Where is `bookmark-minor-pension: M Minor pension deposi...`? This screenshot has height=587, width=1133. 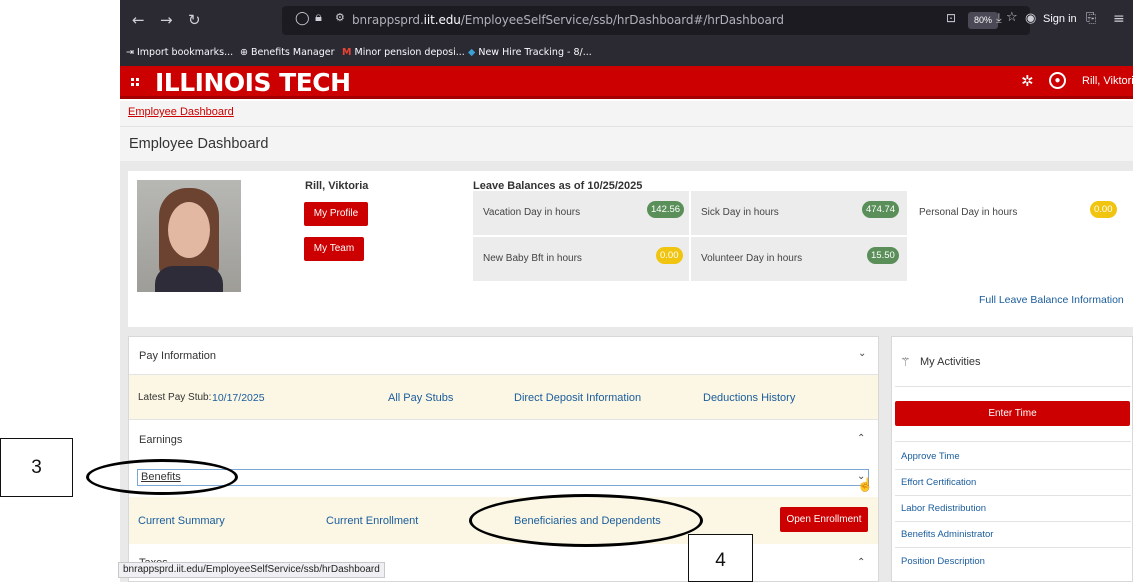
bookmark-minor-pension: M Minor pension deposi... is located at coordinates (403, 52).